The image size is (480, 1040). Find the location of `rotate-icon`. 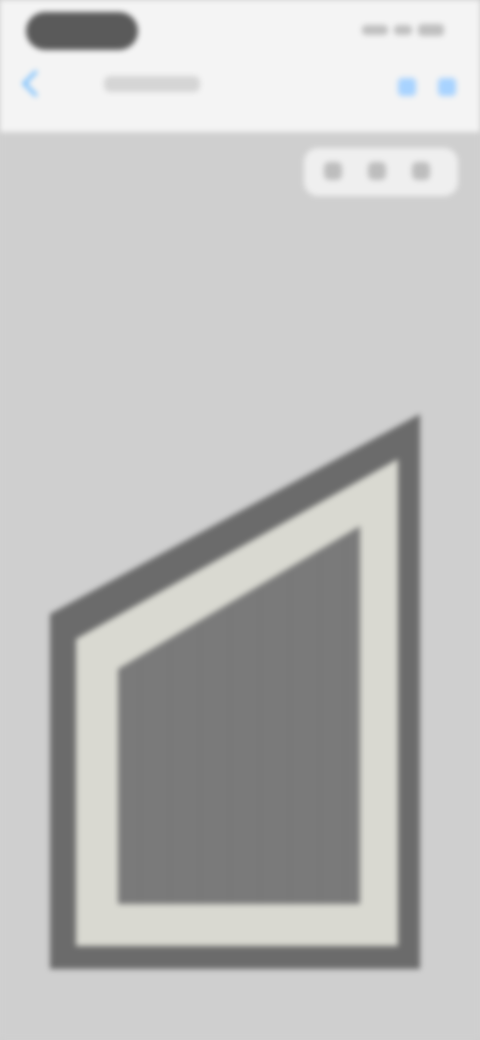

rotate-icon is located at coordinates (407, 87).